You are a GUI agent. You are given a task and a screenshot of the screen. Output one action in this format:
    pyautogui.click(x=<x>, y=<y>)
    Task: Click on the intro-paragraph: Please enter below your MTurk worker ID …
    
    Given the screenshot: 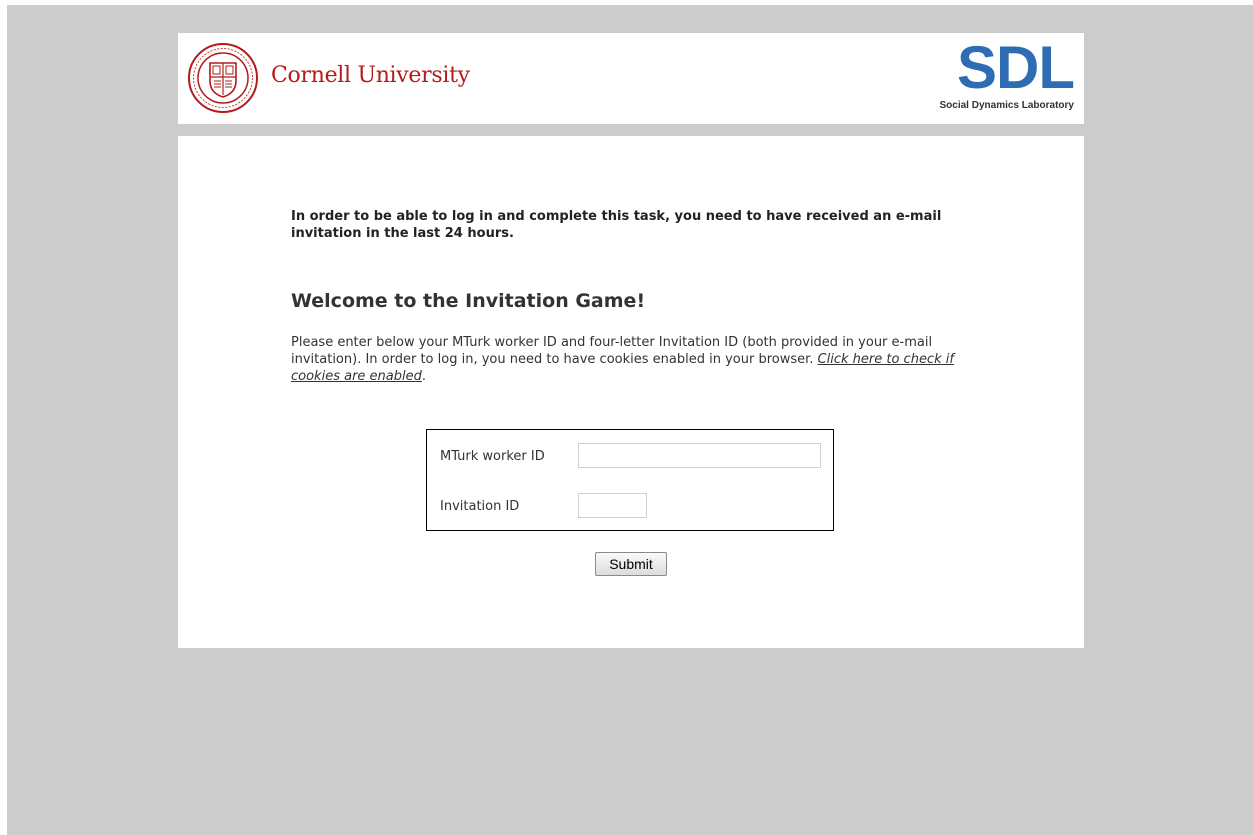 What is the action you would take?
    pyautogui.click(x=636, y=359)
    